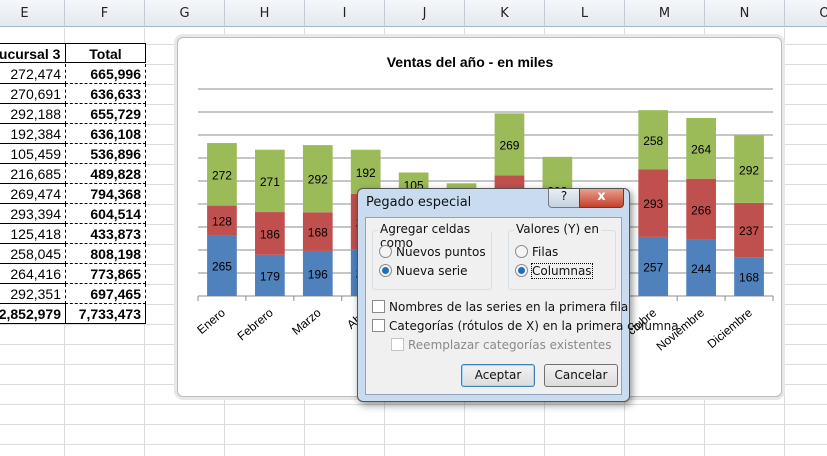 The height and width of the screenshot is (456, 827). I want to click on data-cell: 433,873, so click(105, 234).